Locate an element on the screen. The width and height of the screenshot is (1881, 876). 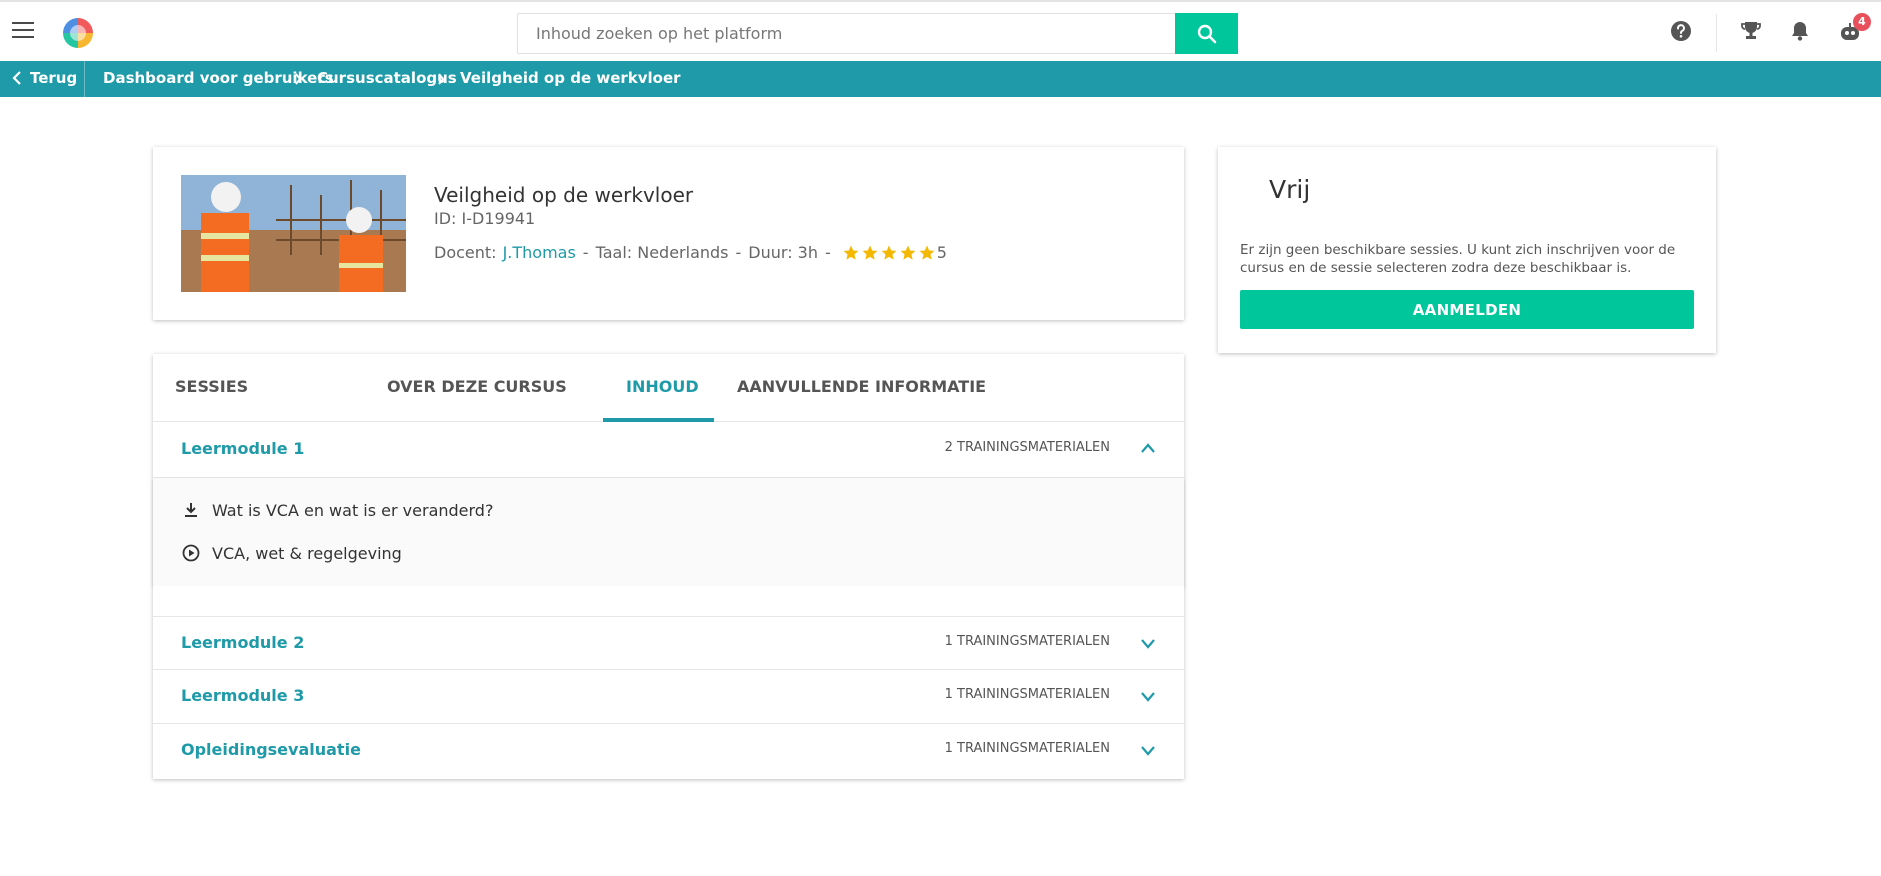
bell-icon is located at coordinates (1802, 33).